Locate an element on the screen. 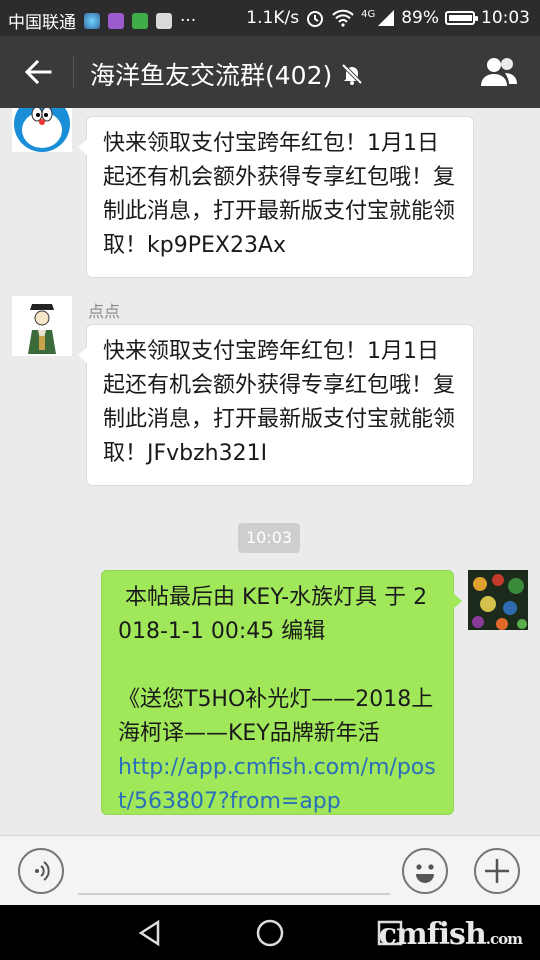 The height and width of the screenshot is (960, 540). doraemon-avatar is located at coordinates (42, 130).